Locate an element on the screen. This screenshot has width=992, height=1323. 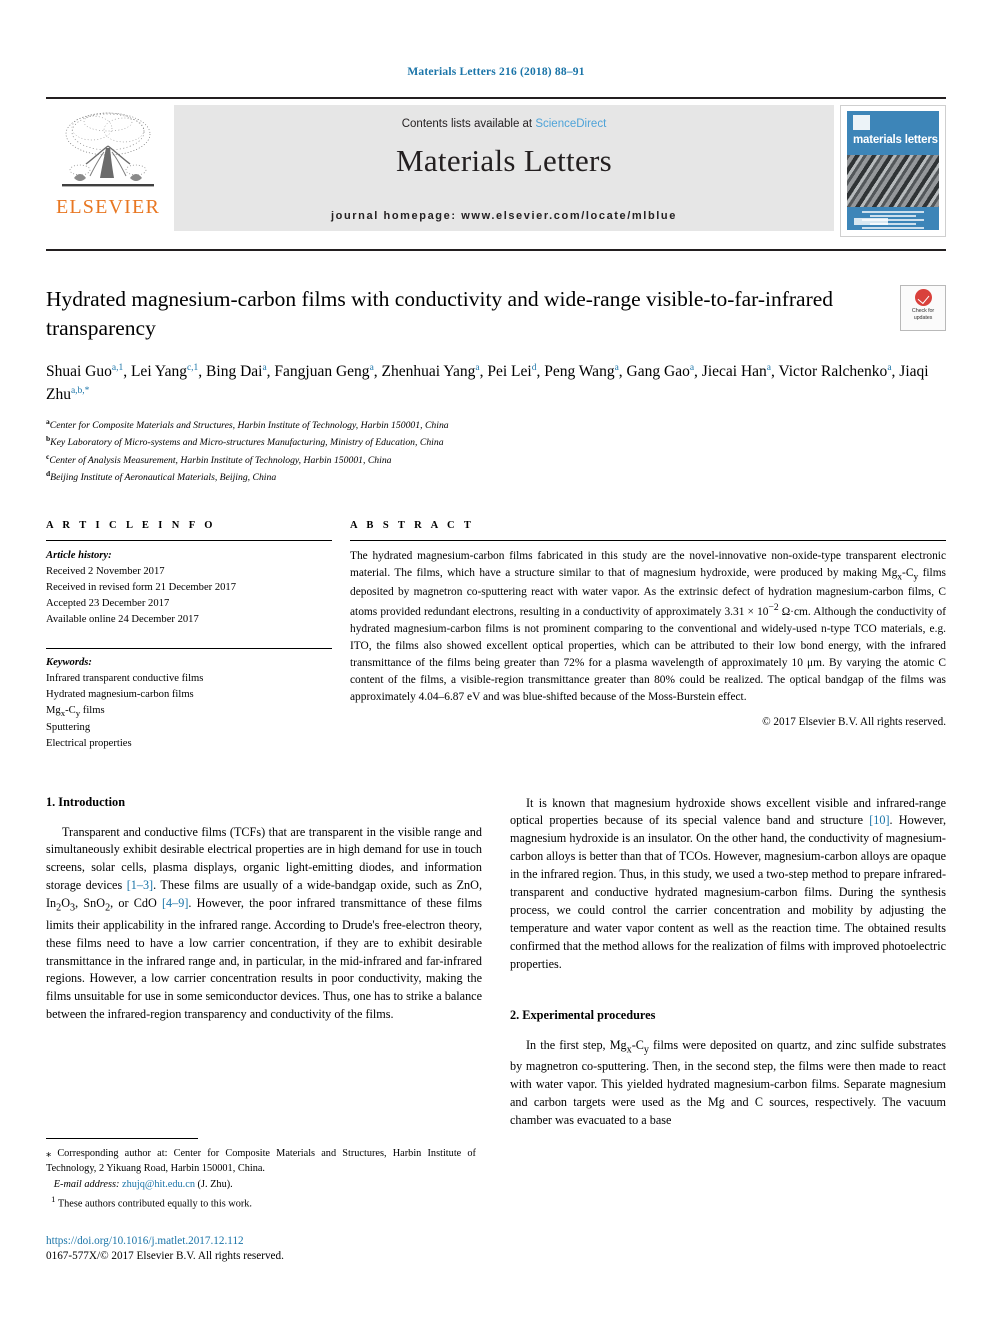
keyword-sub-x: x is located at coordinates (63, 712).